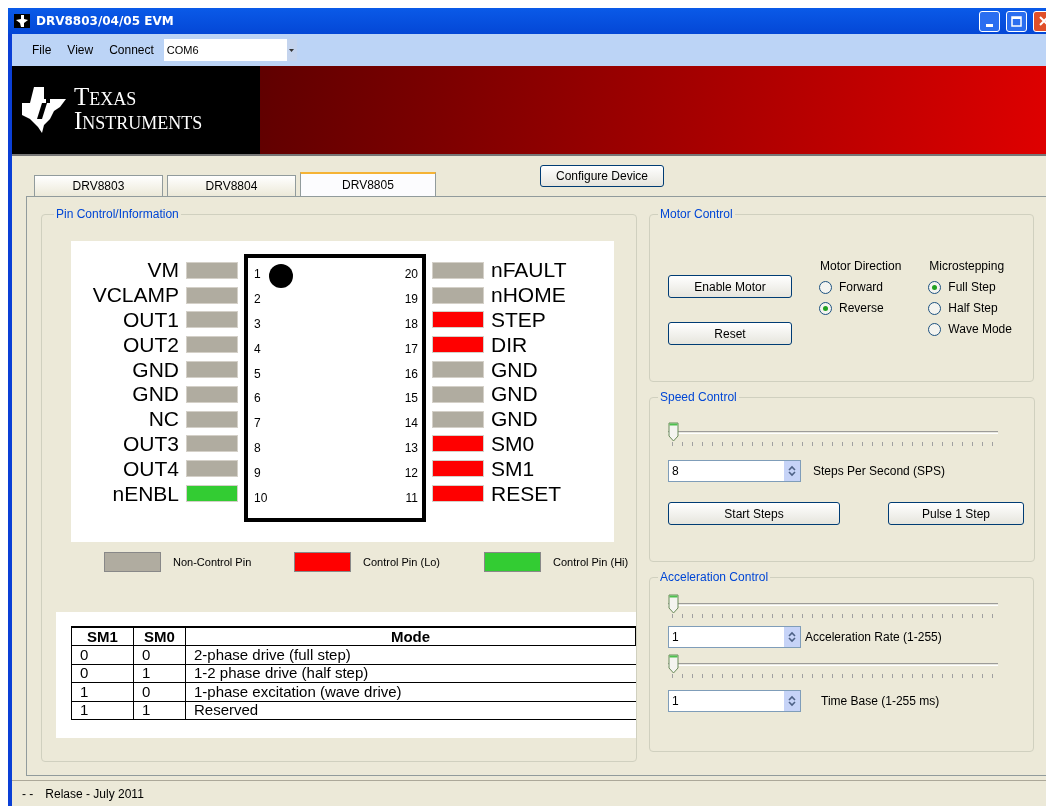 The height and width of the screenshot is (806, 1046). What do you see at coordinates (258, 473) in the screenshot?
I see `pin-number: 9` at bounding box center [258, 473].